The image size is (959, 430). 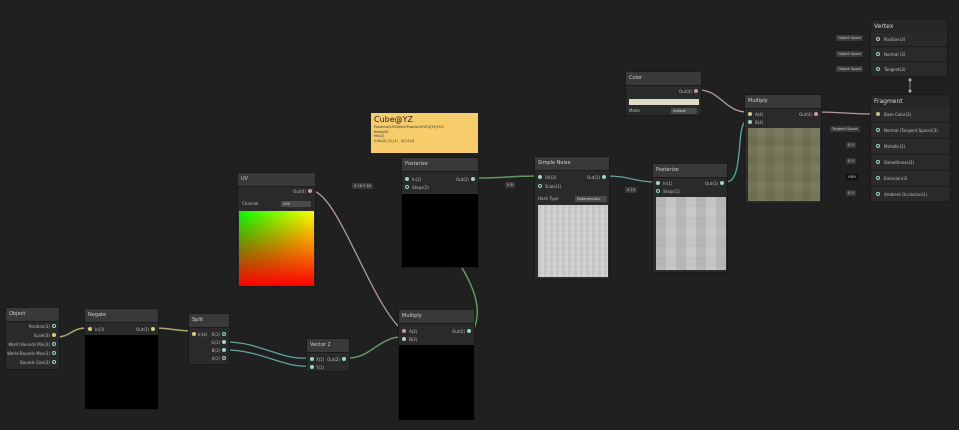 What do you see at coordinates (510, 185) in the screenshot?
I see `simple-noise-scale-field: X 8` at bounding box center [510, 185].